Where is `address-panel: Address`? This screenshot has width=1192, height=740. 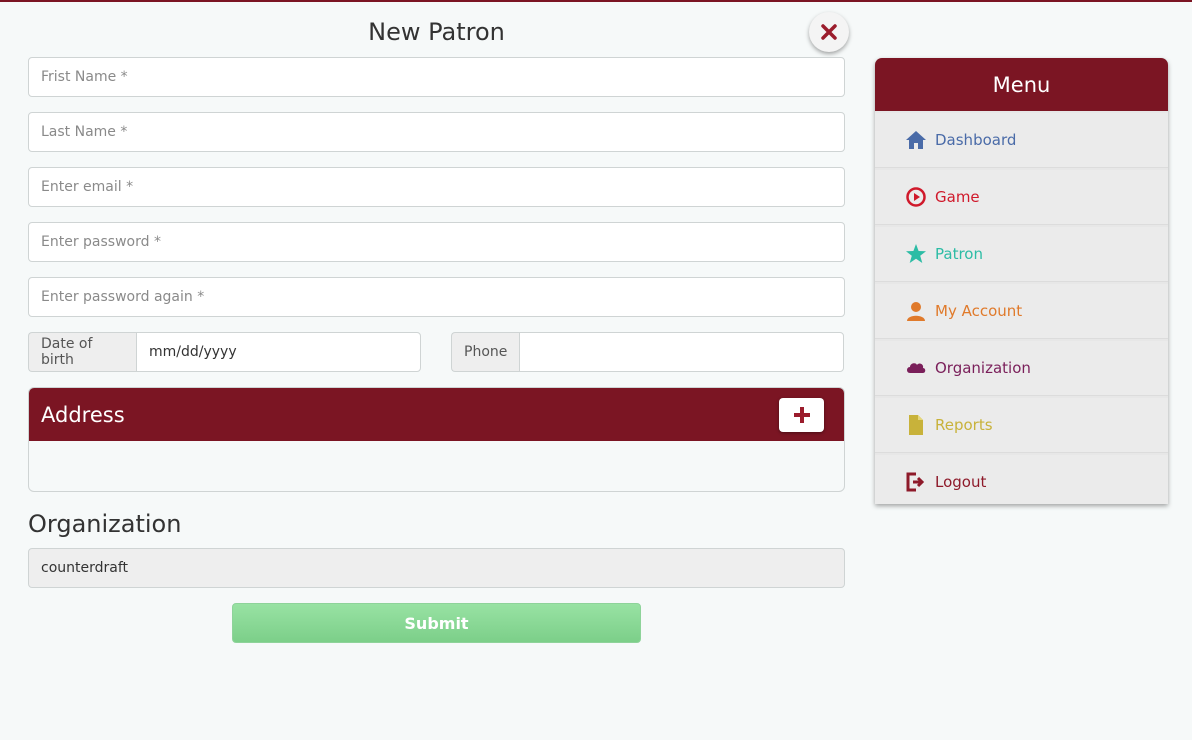 address-panel: Address is located at coordinates (436, 439).